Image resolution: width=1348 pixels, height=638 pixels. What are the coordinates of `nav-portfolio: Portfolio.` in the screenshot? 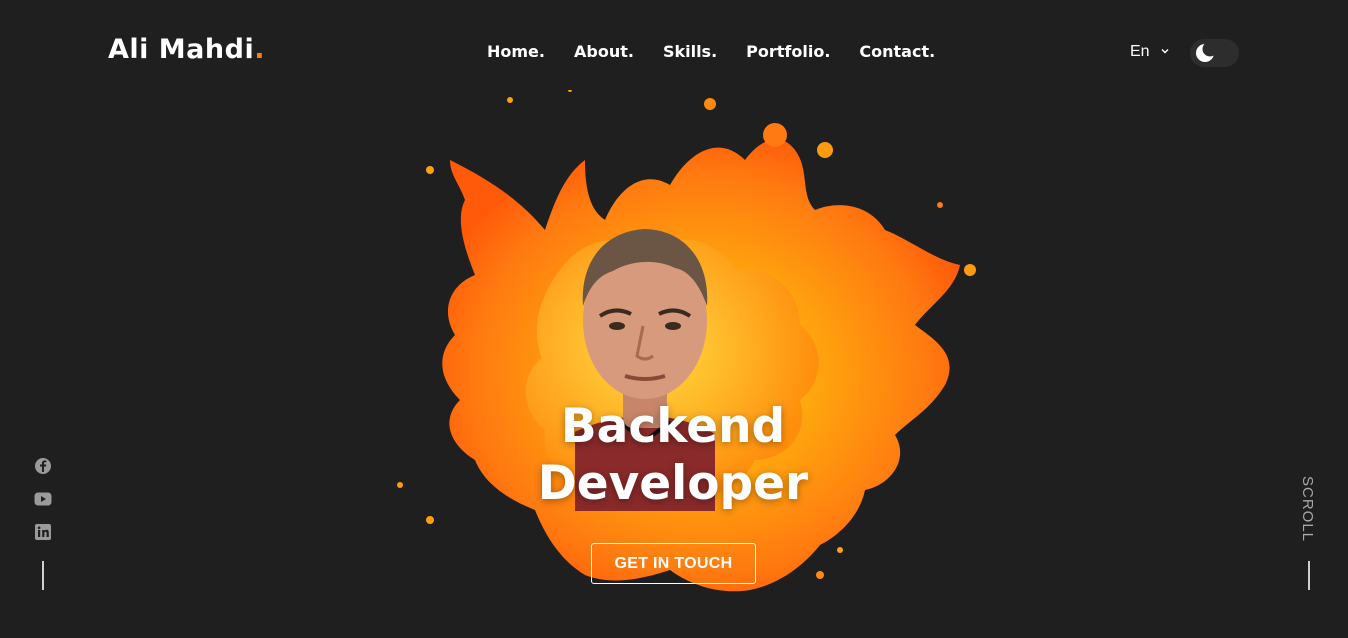 It's located at (788, 51).